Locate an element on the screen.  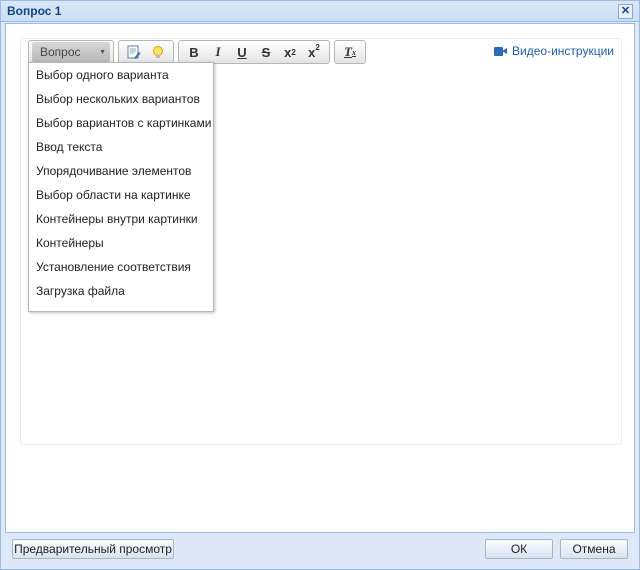
video-instructions-link: Видео-инструкции is located at coordinates (554, 51).